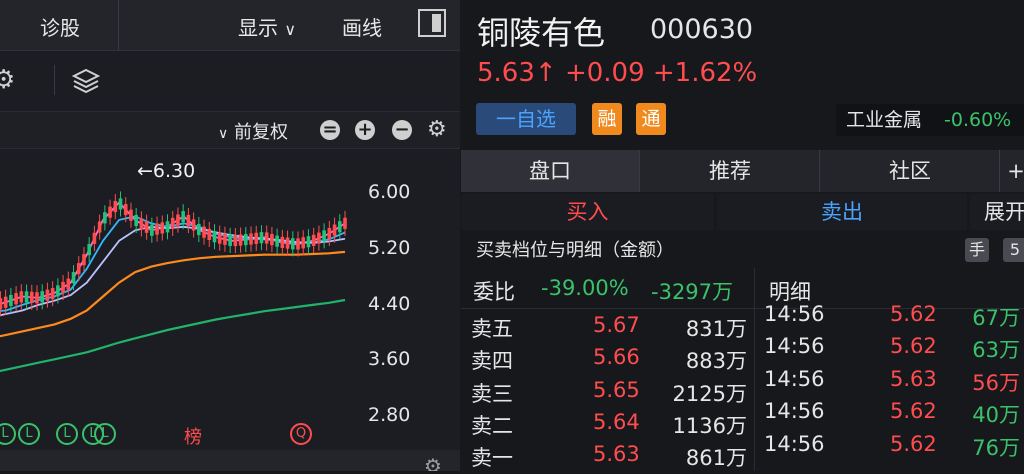 The width and height of the screenshot is (1024, 474). What do you see at coordinates (60, 26) in the screenshot?
I see `diagnose-button: 诊股` at bounding box center [60, 26].